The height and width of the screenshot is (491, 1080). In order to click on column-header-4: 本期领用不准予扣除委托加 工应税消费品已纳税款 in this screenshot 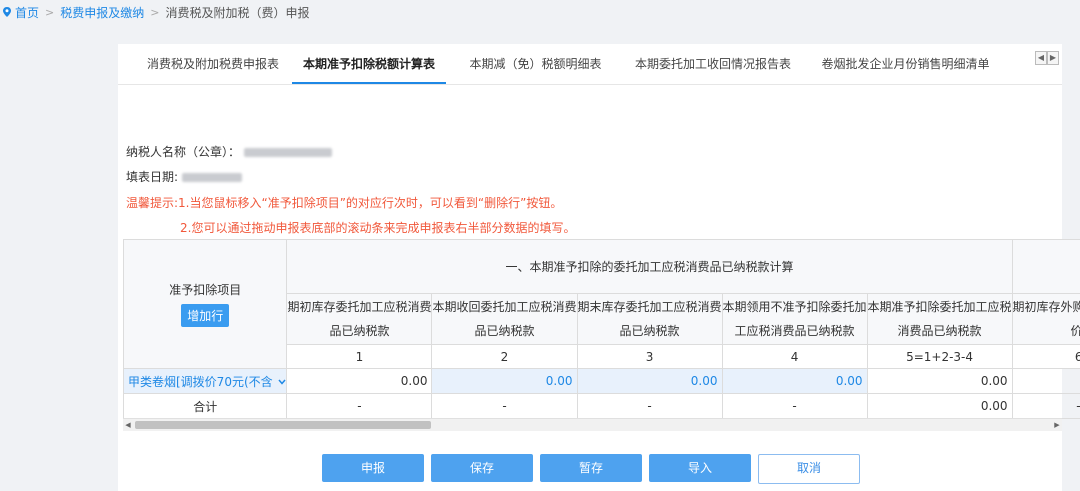, I will do `click(794, 319)`.